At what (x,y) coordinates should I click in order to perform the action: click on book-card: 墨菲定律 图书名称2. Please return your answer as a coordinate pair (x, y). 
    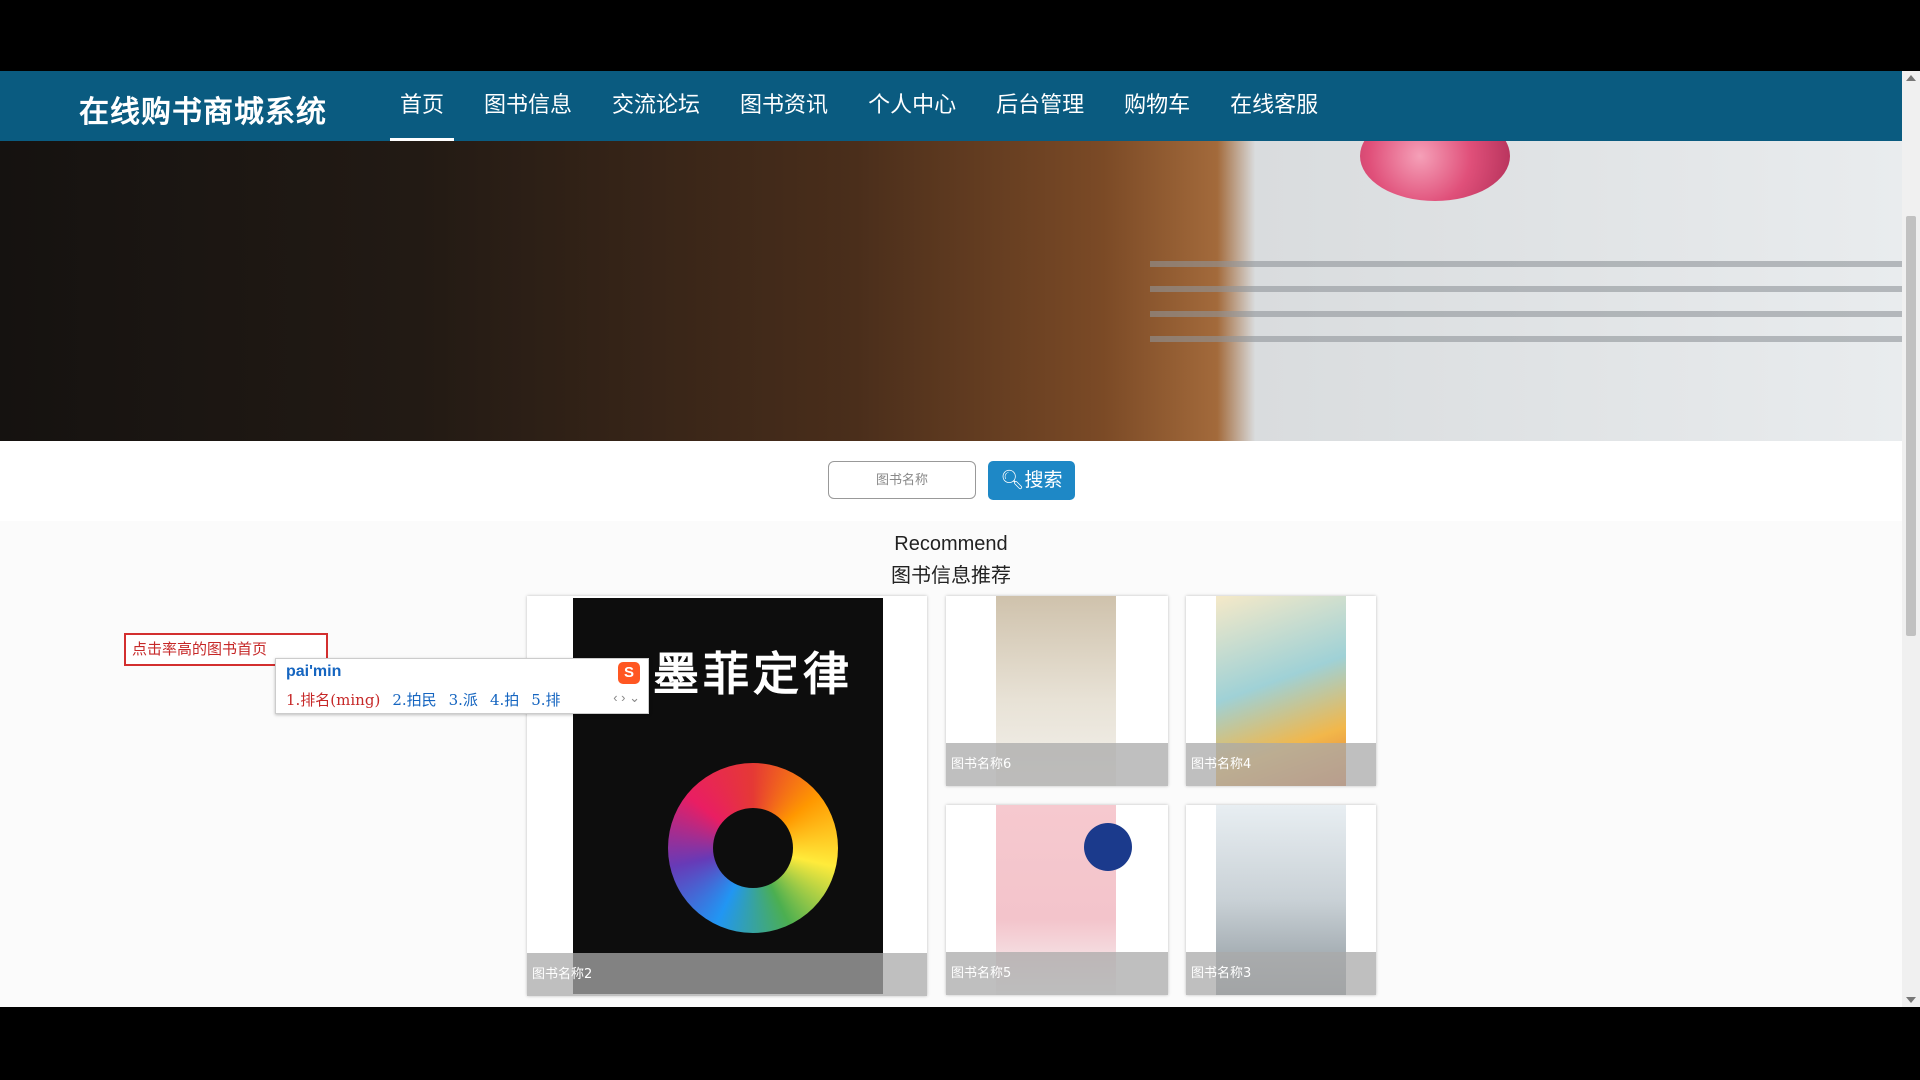
    Looking at the image, I should click on (727, 796).